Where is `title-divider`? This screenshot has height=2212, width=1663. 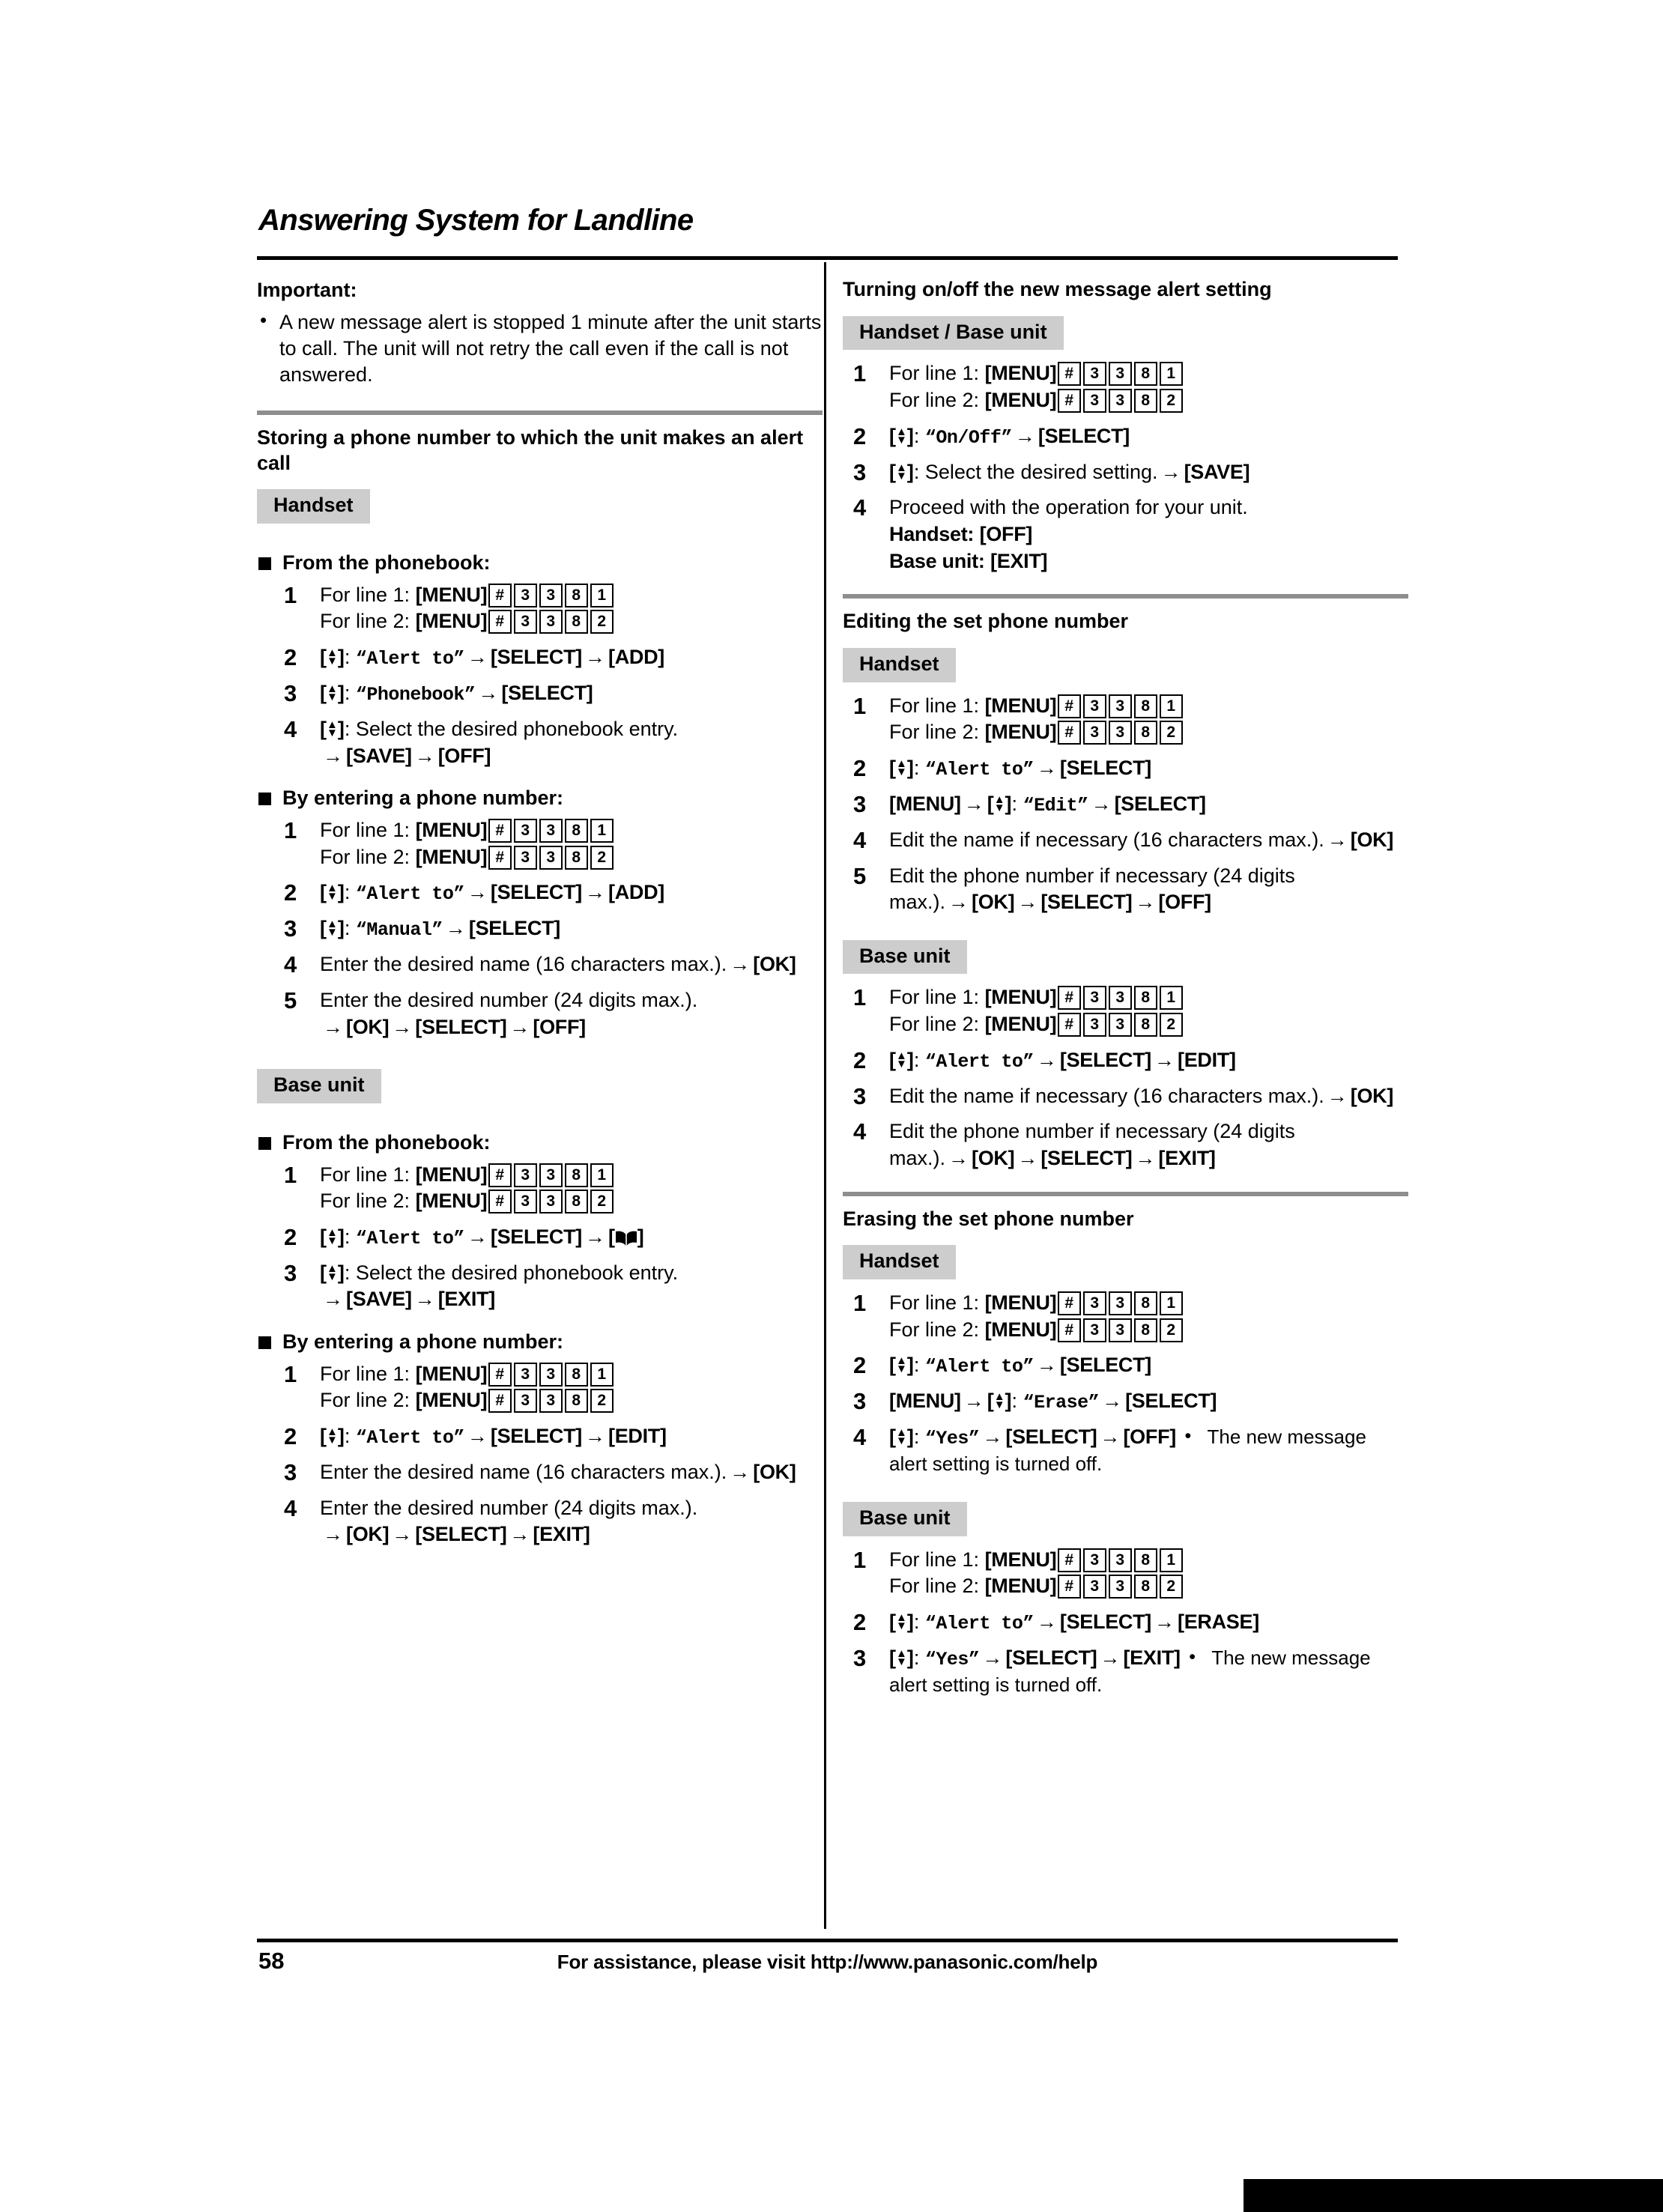 title-divider is located at coordinates (827, 258).